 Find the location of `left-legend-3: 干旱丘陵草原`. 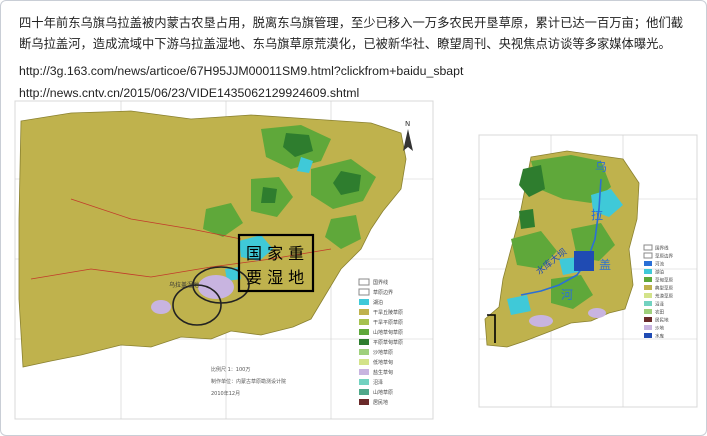

left-legend-3: 干旱丘陵草原 is located at coordinates (388, 312).